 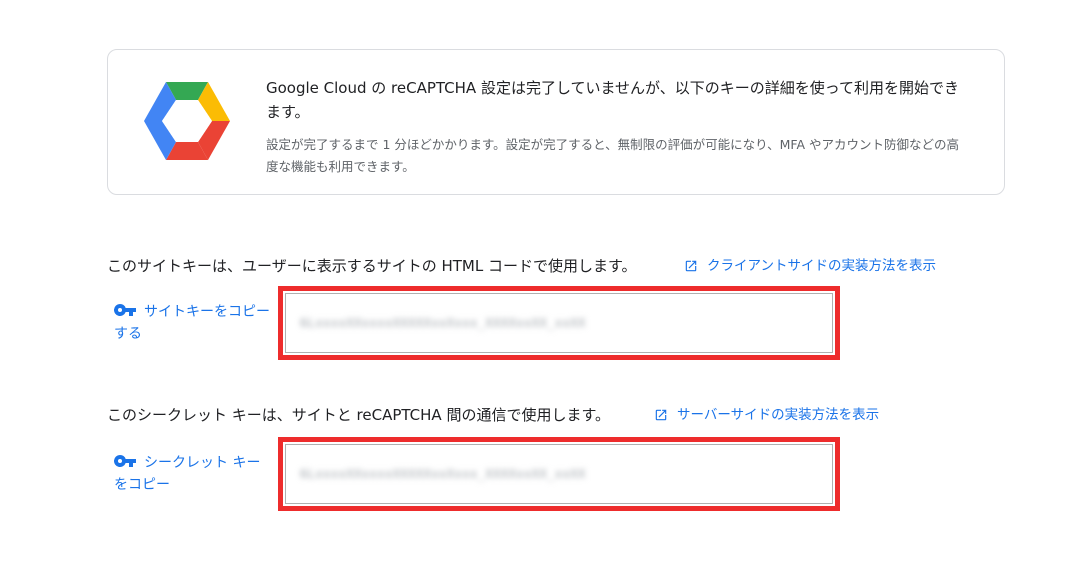 I want to click on copy-site-key-label: サイトキーをコピーする, so click(x=192, y=323).